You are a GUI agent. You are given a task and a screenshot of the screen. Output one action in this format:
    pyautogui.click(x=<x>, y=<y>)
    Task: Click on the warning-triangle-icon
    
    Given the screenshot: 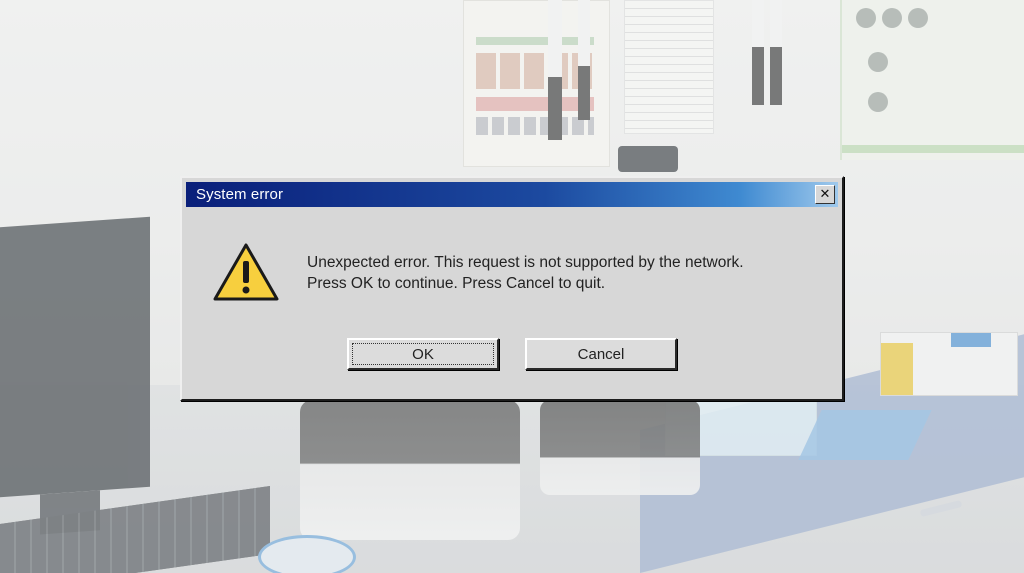 What is the action you would take?
    pyautogui.click(x=246, y=272)
    